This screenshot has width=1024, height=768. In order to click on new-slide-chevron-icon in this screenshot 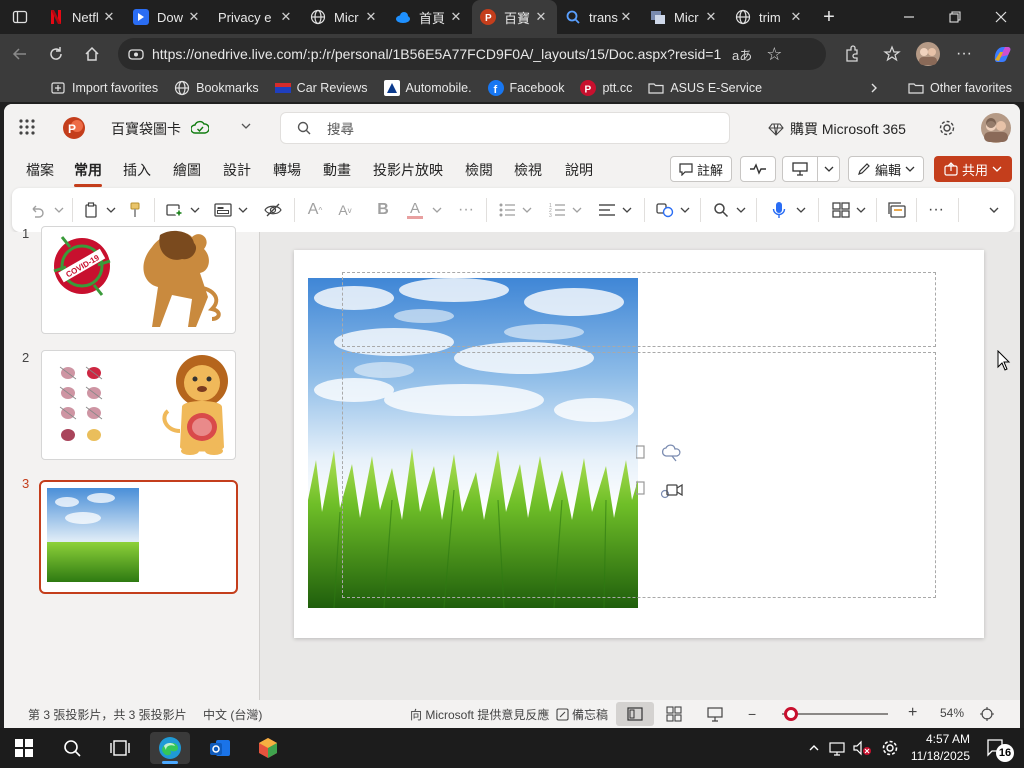, I will do `click(195, 210)`.